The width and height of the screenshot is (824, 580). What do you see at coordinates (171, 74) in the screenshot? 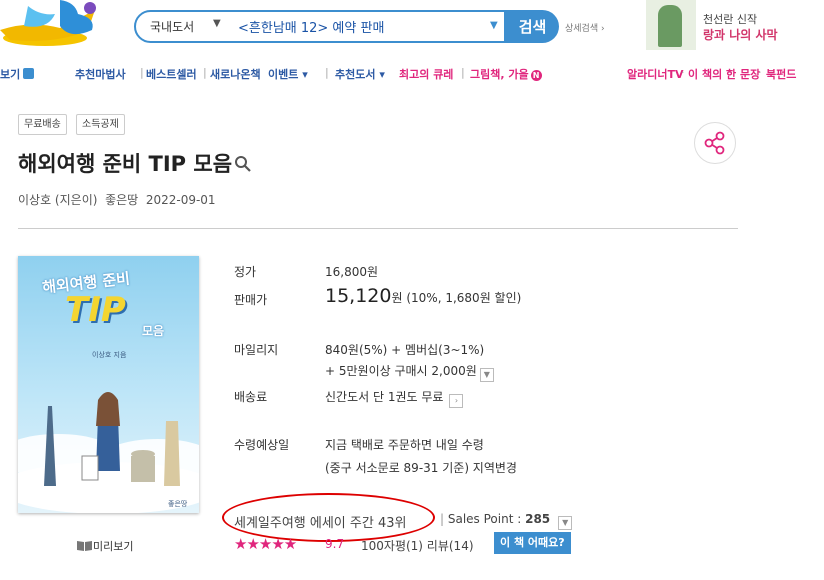
I see `nav-bestseller: 베스트셀러` at bounding box center [171, 74].